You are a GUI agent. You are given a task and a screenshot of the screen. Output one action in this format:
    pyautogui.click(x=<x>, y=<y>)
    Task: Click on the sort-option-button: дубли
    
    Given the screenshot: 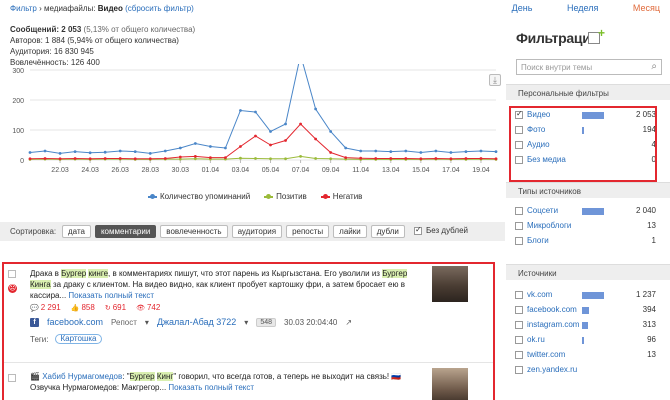 What is the action you would take?
    pyautogui.click(x=387, y=231)
    